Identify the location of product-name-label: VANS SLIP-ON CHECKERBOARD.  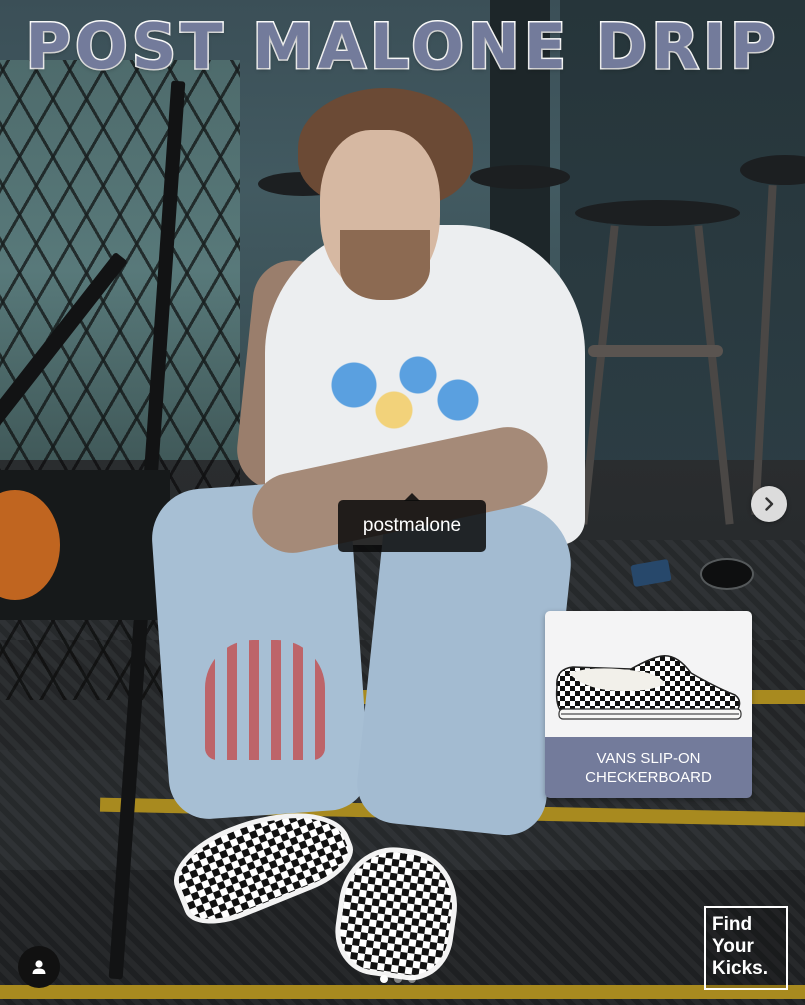
(648, 767).